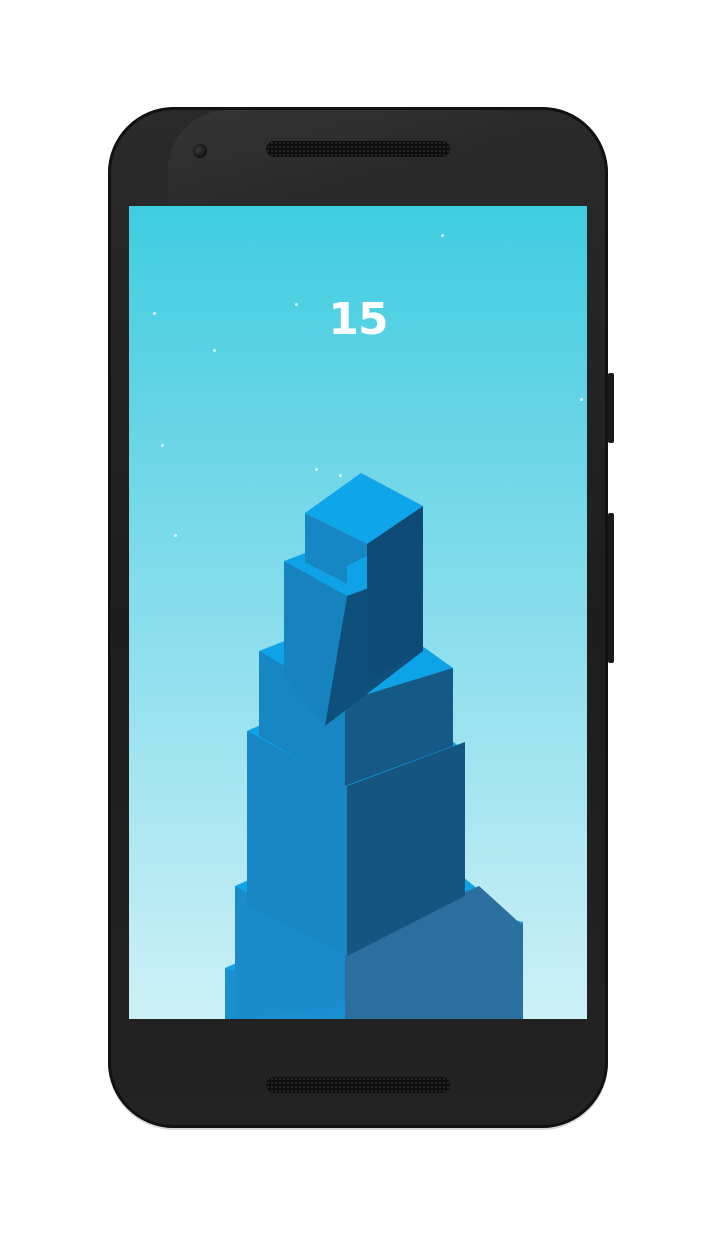  What do you see at coordinates (200, 151) in the screenshot?
I see `front-camera-icon` at bounding box center [200, 151].